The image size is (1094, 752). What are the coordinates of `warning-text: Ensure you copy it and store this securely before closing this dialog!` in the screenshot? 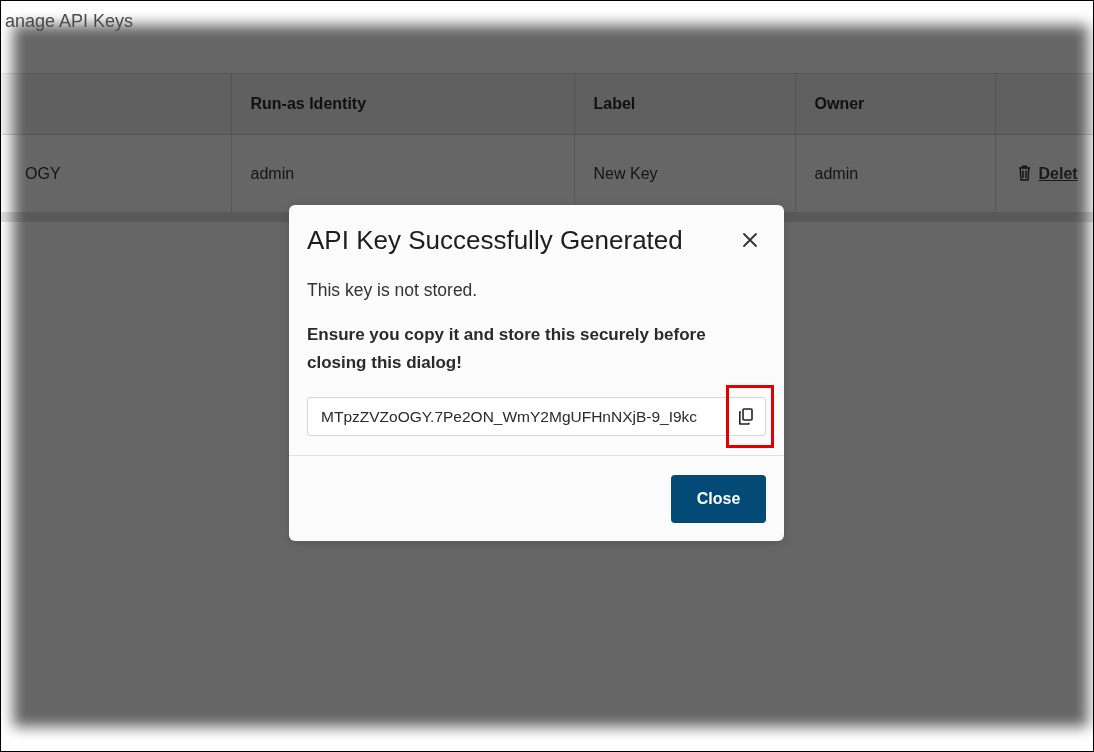 It's located at (507, 349).